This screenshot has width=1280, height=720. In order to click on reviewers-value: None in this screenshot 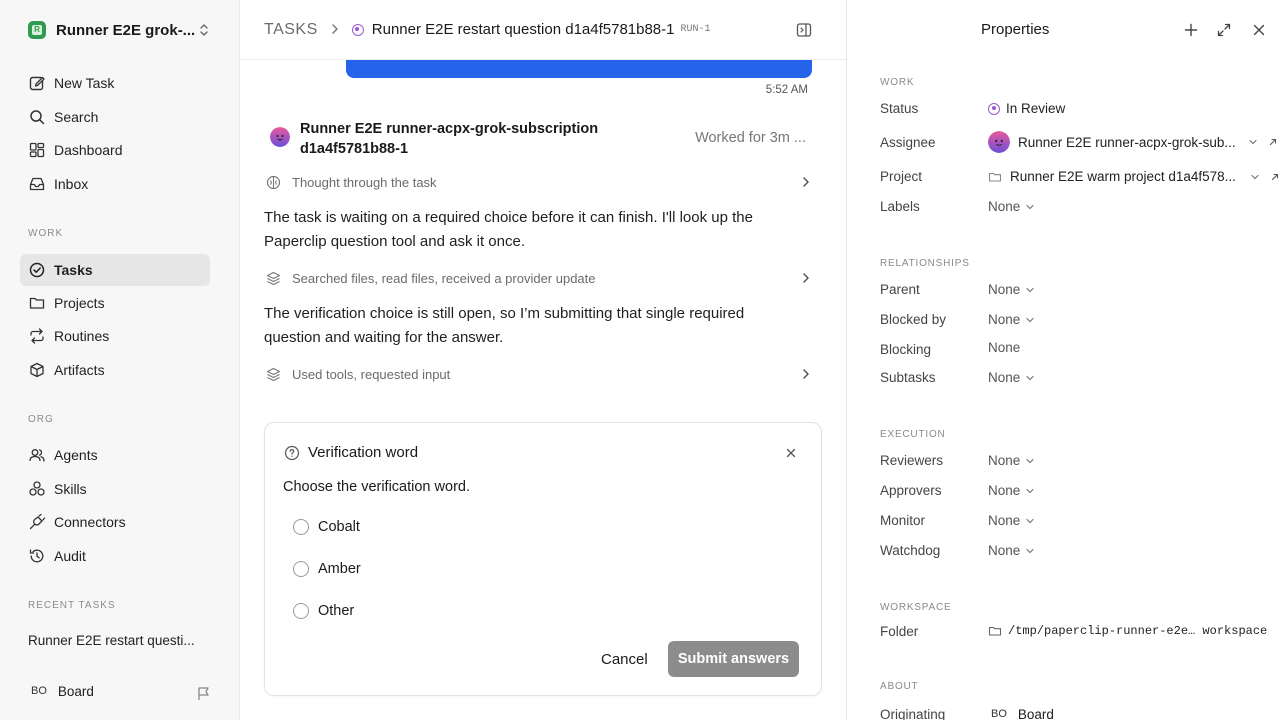, I will do `click(1011, 460)`.